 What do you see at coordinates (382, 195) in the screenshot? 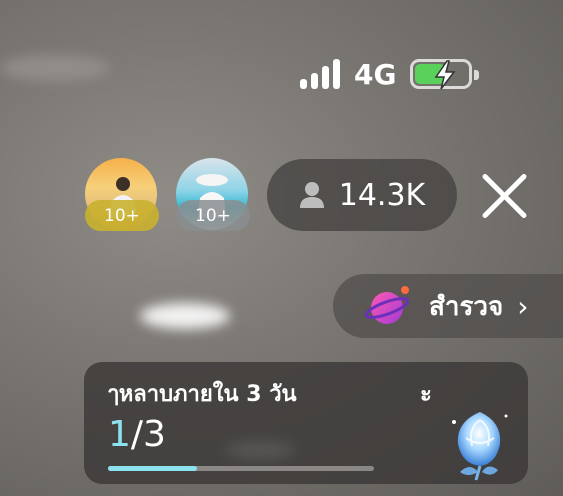
I see `viewer-count: 14.3K` at bounding box center [382, 195].